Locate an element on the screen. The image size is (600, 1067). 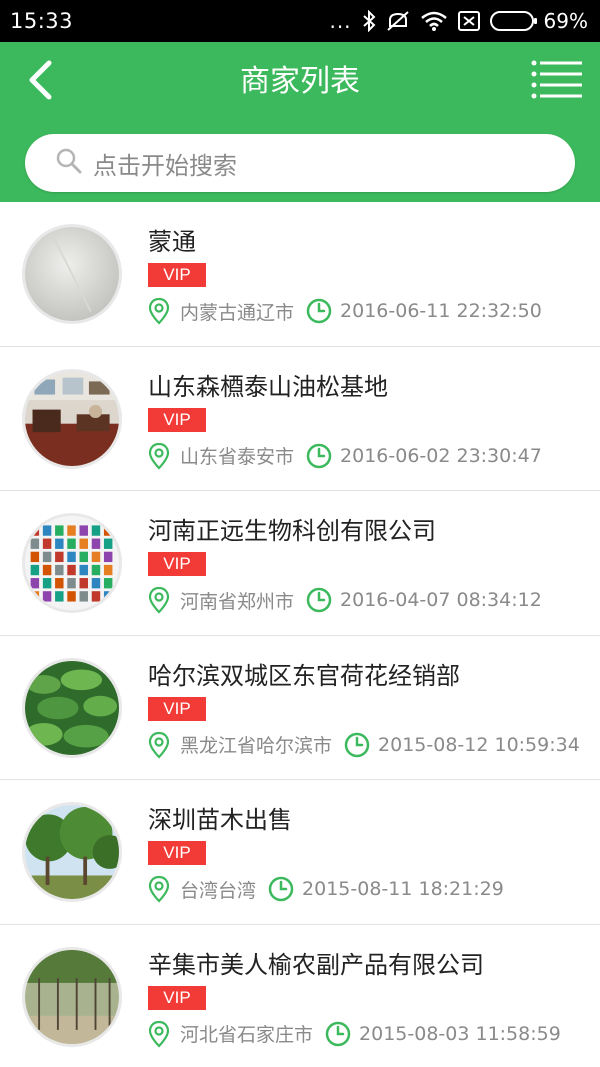
search-bar: 点击开始搜索 is located at coordinates (300, 163).